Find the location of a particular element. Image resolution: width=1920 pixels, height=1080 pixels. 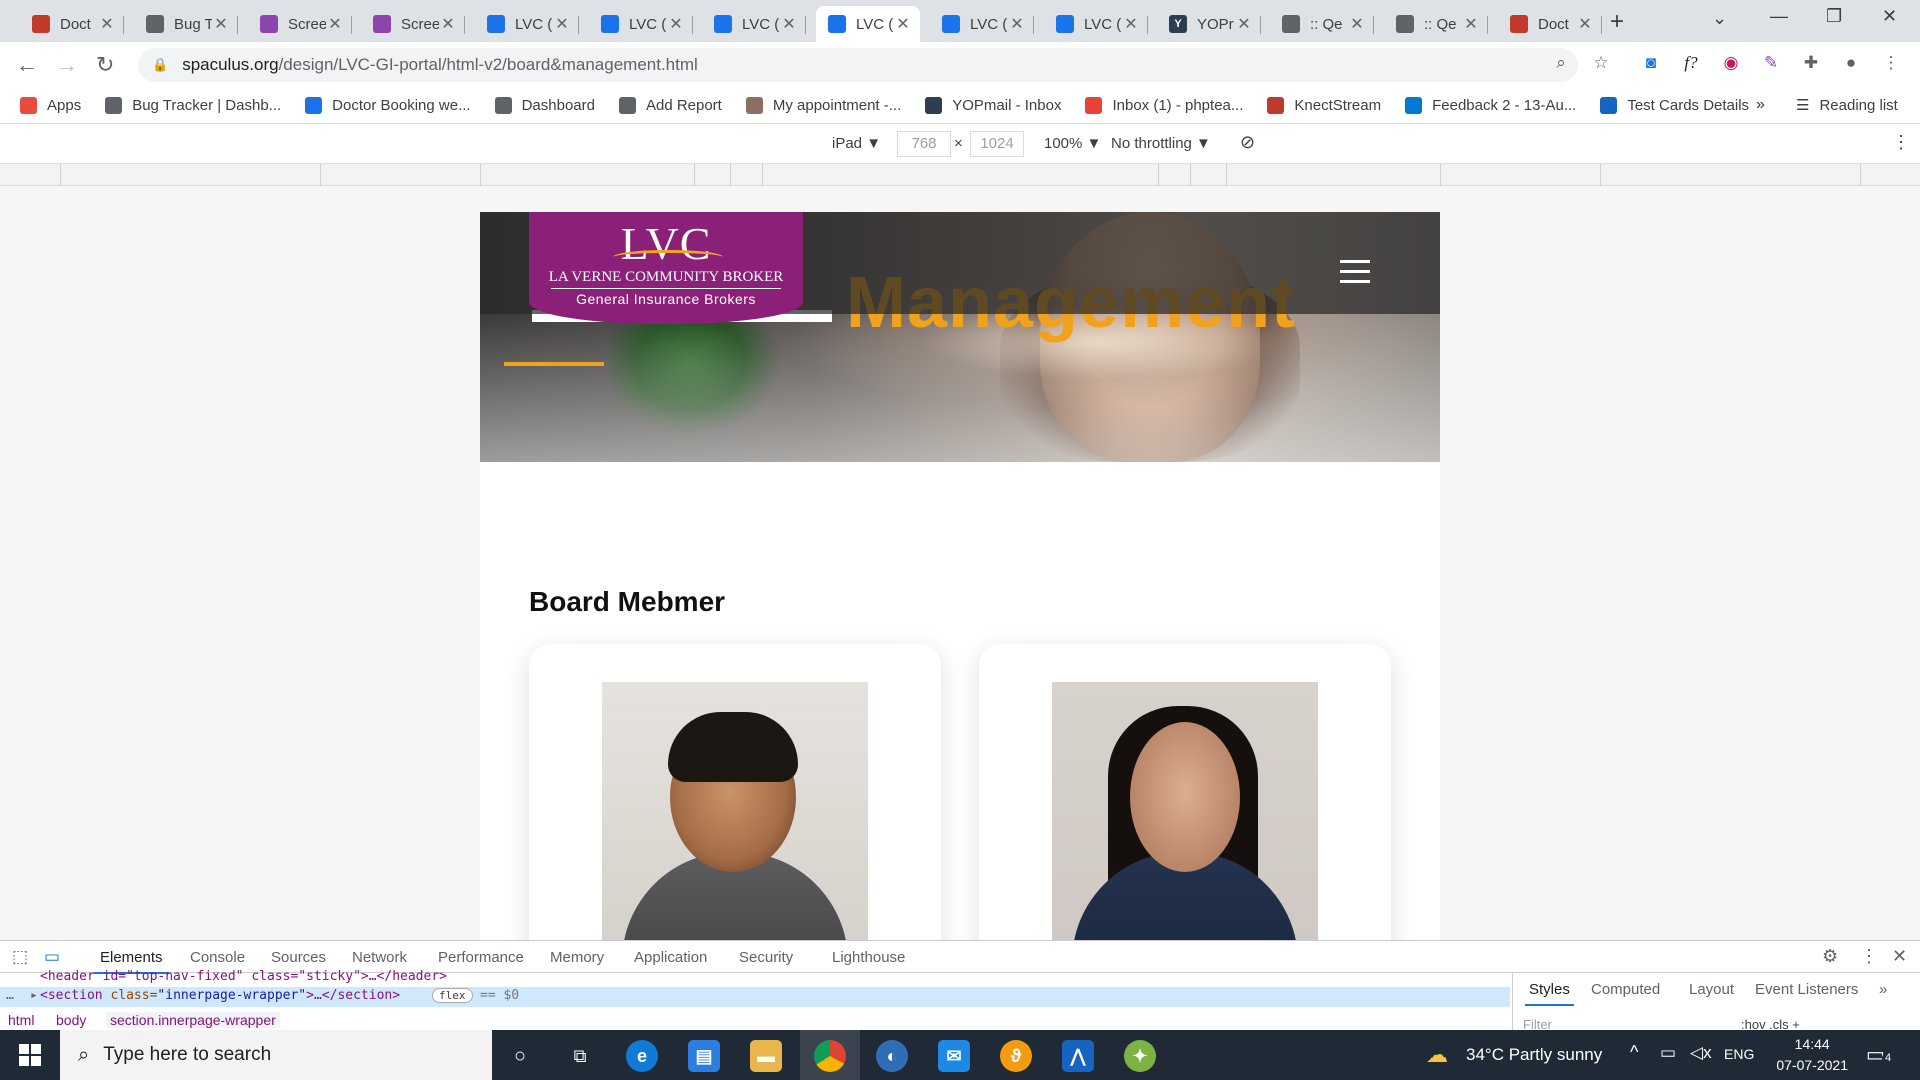

chart-app-icon: ⋀ is located at coordinates (1078, 1056).